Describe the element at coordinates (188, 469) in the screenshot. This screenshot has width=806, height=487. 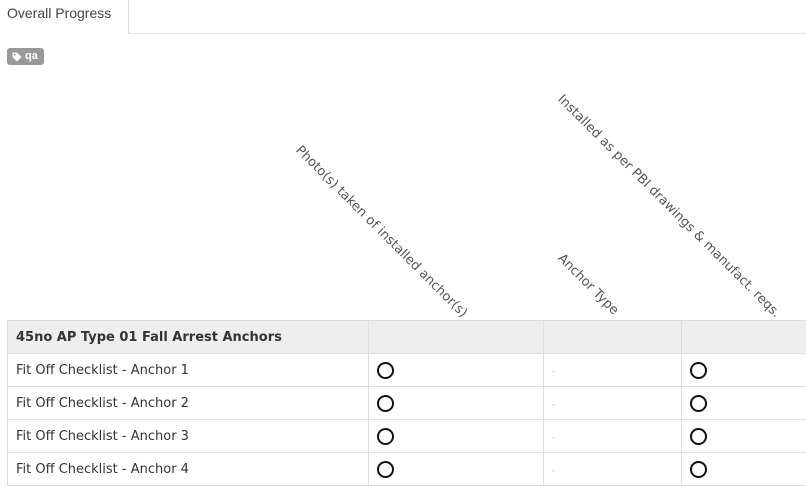
I see `row-label: Fit Off Checklist - Anchor 4` at that location.